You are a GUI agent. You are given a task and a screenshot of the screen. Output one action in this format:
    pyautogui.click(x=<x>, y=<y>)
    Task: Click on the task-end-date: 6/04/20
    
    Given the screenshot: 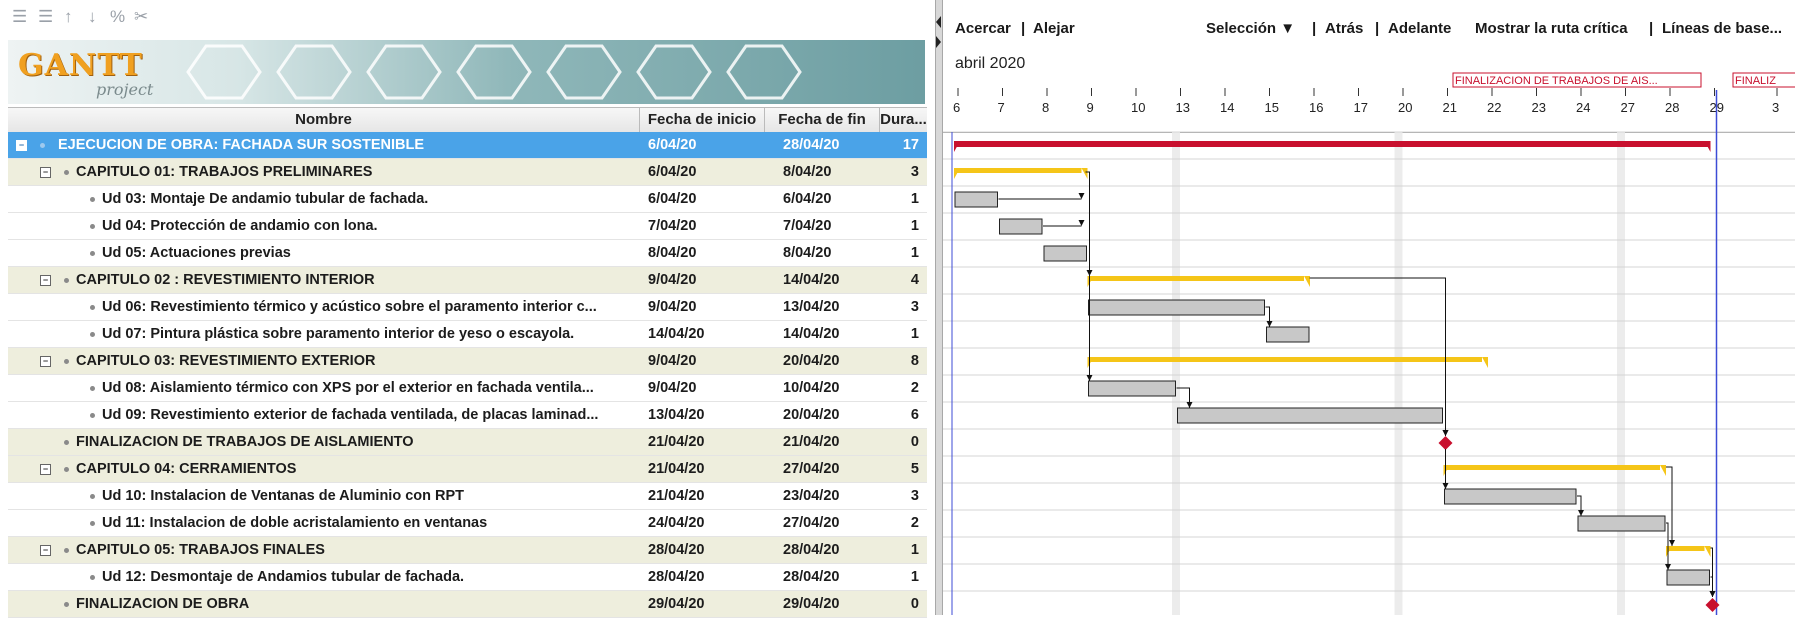 What is the action you would take?
    pyautogui.click(x=807, y=199)
    